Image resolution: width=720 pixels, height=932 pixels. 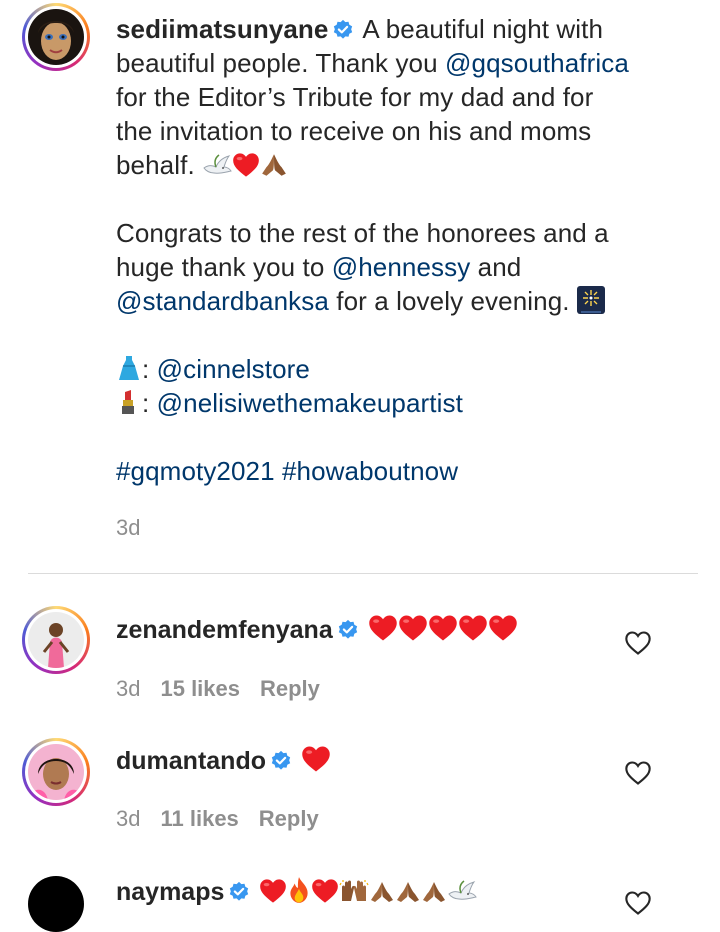 What do you see at coordinates (299, 890) in the screenshot?
I see `fire-icon` at bounding box center [299, 890].